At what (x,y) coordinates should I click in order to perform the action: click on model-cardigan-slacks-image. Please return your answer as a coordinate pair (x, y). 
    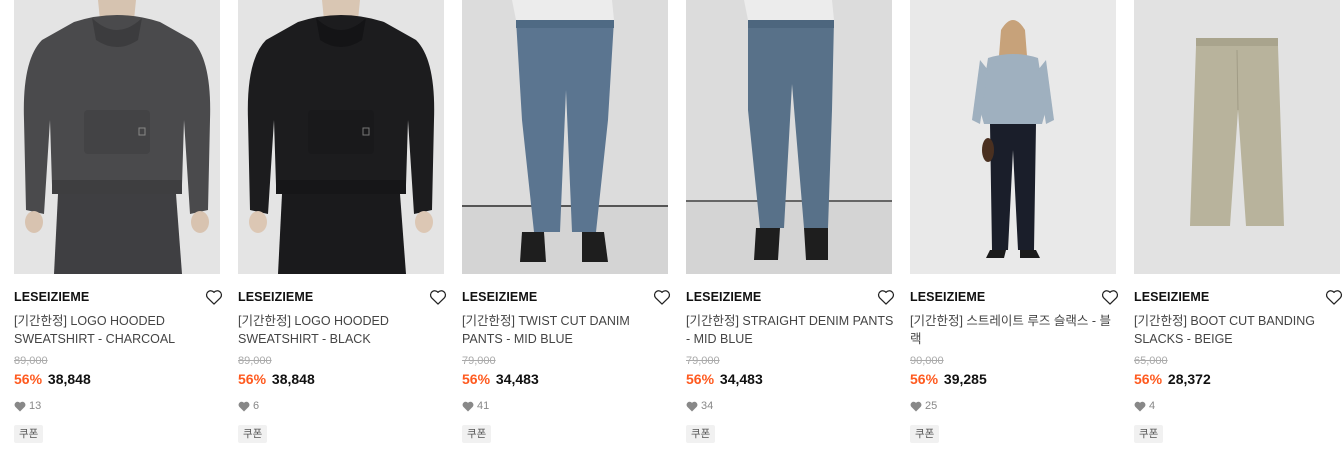
    Looking at the image, I should click on (1013, 137).